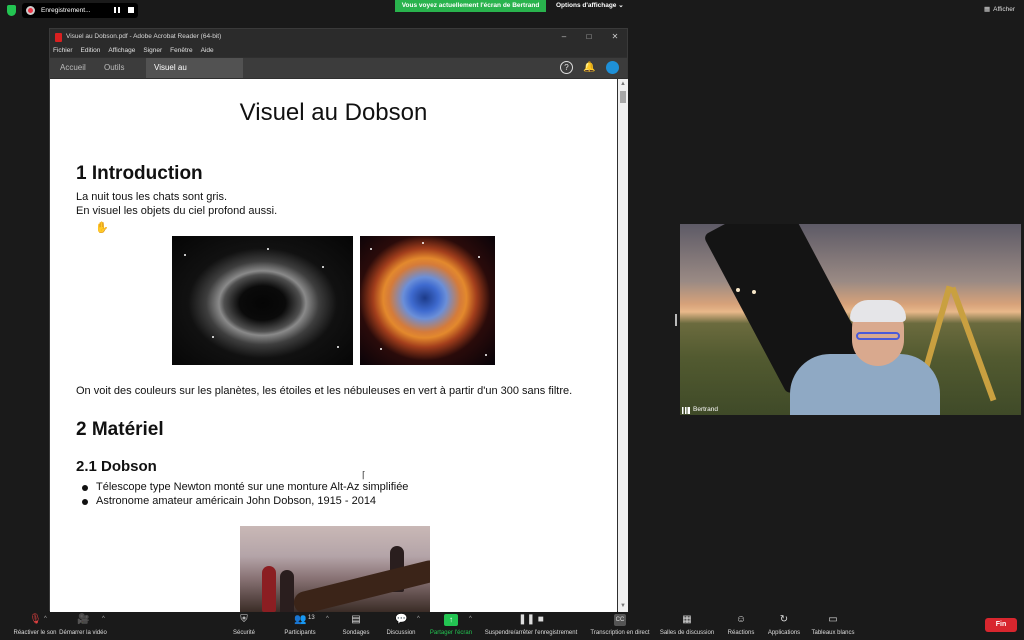 The width and height of the screenshot is (1024, 640). Describe the element at coordinates (850, 319) in the screenshot. I see `participant-video-tile` at that location.